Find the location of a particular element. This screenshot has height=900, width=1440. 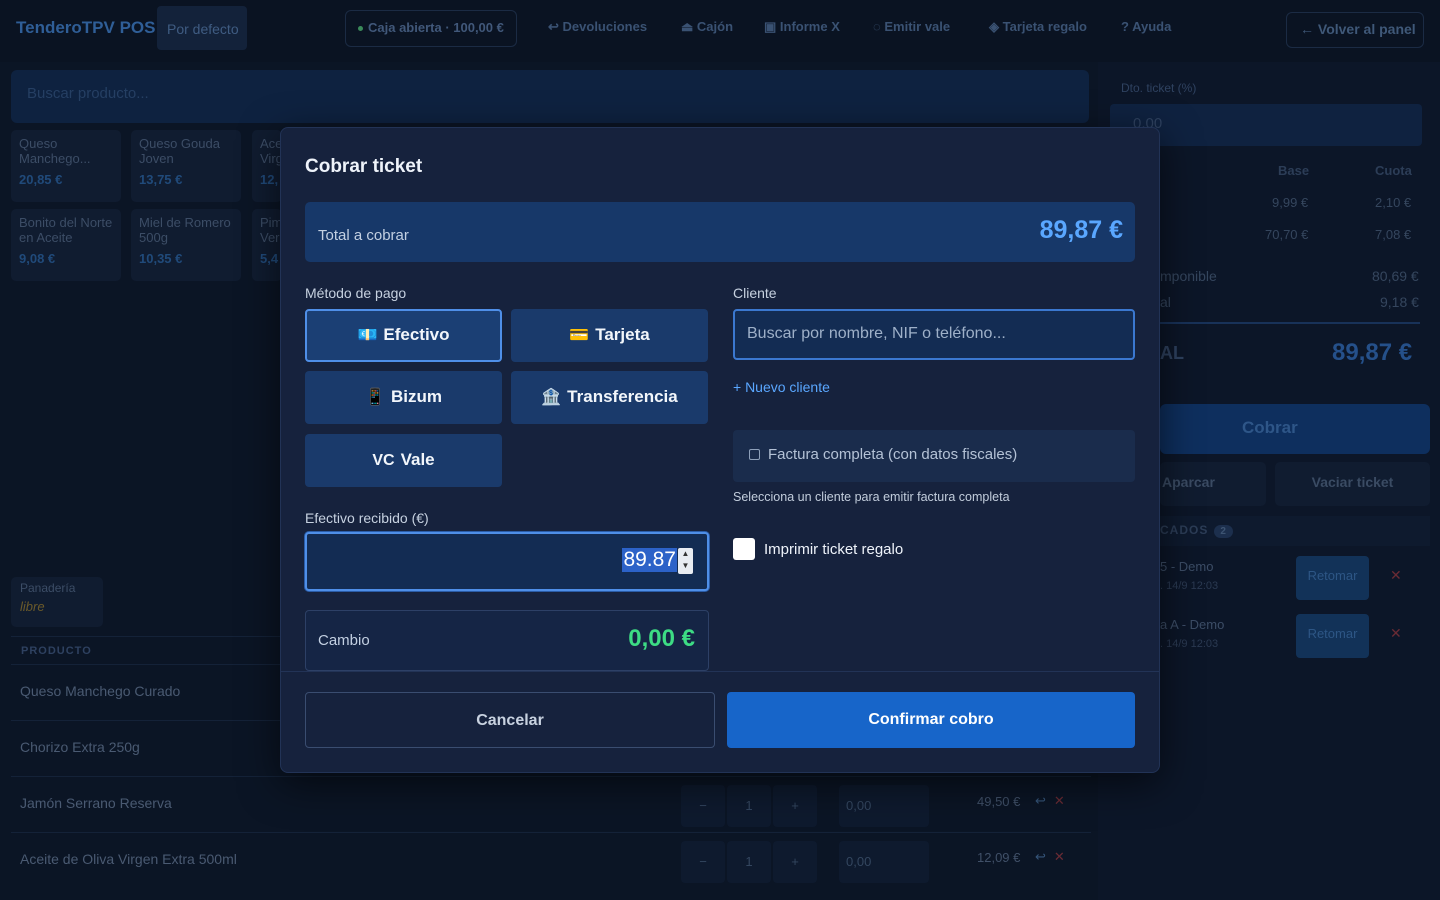

method-label: Transferencia is located at coordinates (622, 396).